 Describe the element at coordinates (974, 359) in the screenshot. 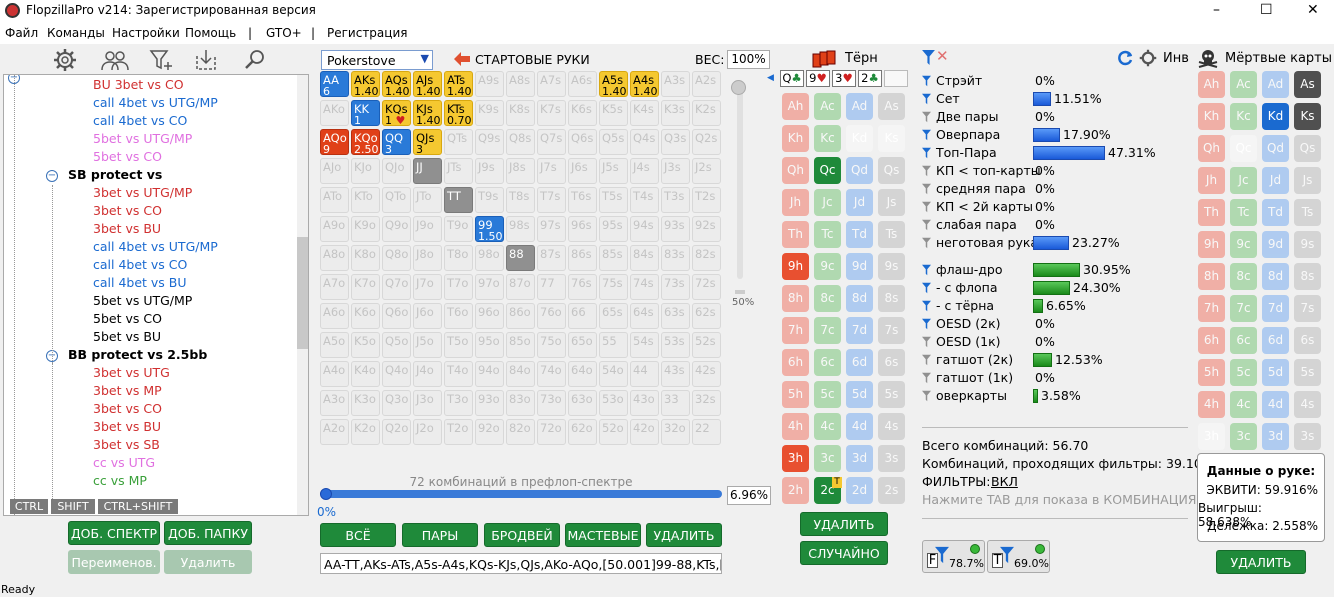

I see `stat-label: гатшот (2к)` at that location.